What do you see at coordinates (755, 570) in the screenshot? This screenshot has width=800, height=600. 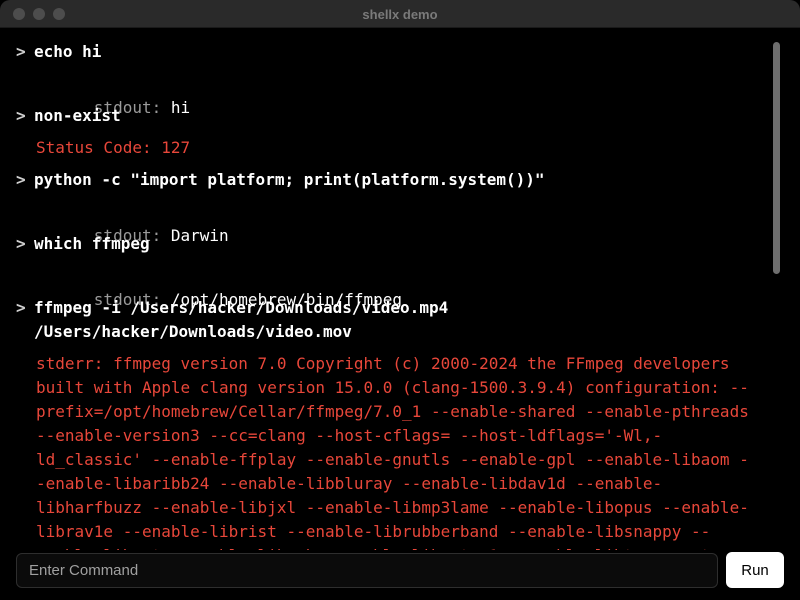 I see `run-button: Run` at bounding box center [755, 570].